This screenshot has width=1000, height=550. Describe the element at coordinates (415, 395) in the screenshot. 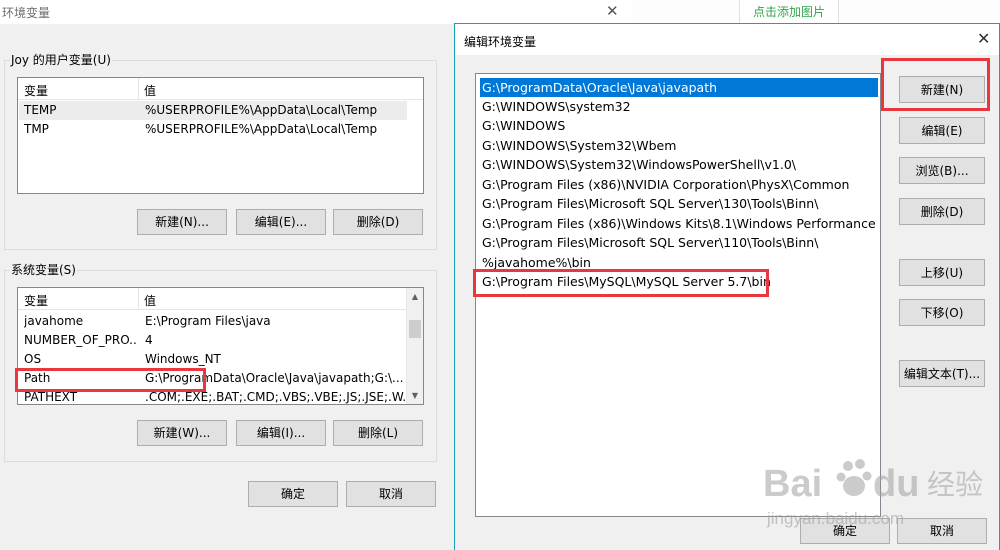

I see `scroll-down-icon: ▼` at that location.